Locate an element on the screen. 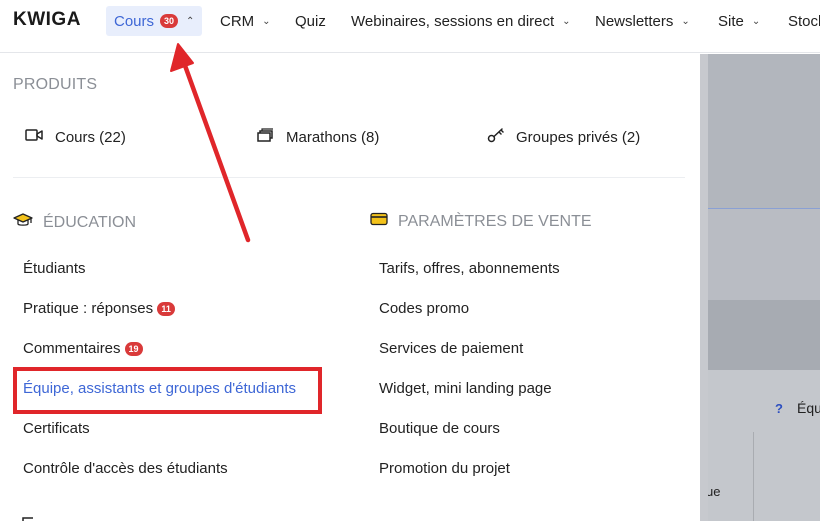 The image size is (820, 521). nav-site: Site ⌄ is located at coordinates (739, 21).